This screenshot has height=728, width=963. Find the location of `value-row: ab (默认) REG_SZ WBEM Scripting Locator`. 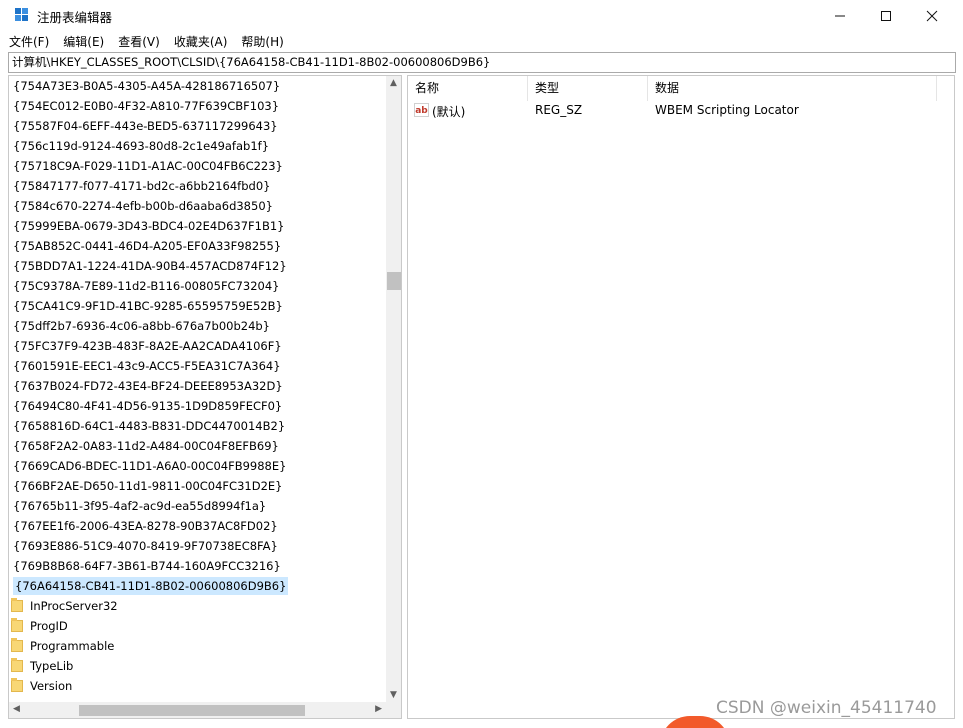

value-row: ab (默认) REG_SZ WBEM Scripting Locator is located at coordinates (681, 111).